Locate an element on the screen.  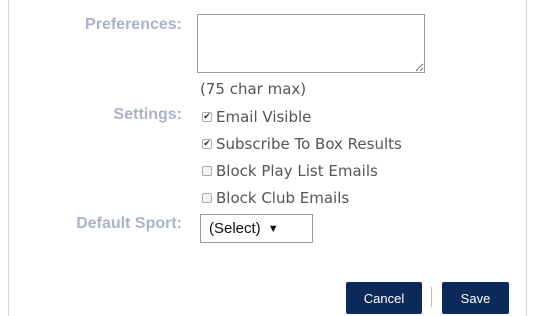
email-visible-checkbox: ✔ is located at coordinates (207, 117).